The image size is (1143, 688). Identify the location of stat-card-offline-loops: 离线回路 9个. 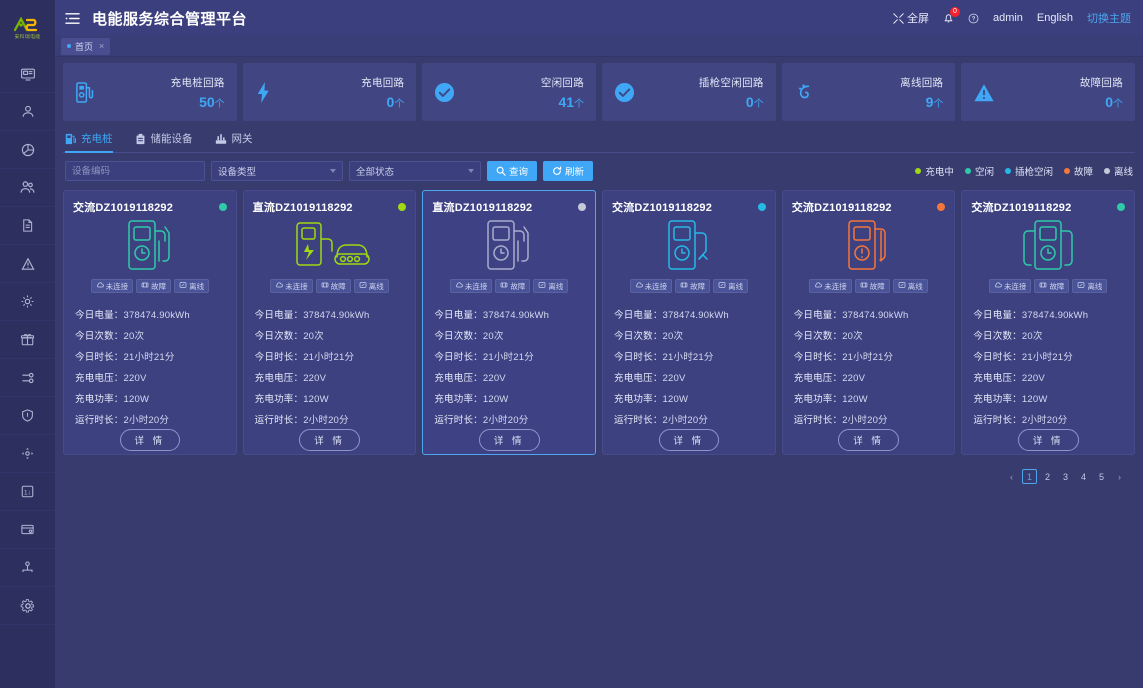
(868, 92).